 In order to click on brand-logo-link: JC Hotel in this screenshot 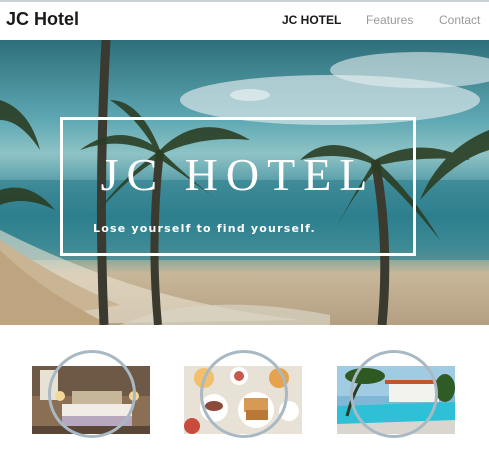, I will do `click(42, 19)`.